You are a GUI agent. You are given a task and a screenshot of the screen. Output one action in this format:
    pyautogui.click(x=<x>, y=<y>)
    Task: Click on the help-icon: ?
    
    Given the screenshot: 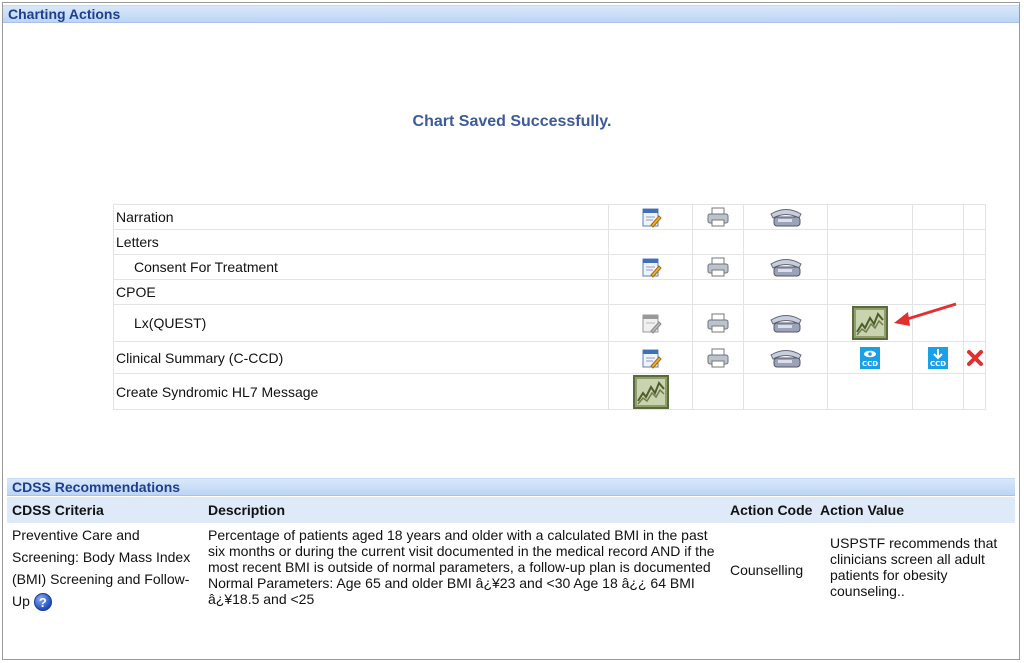 What is the action you would take?
    pyautogui.click(x=42, y=602)
    